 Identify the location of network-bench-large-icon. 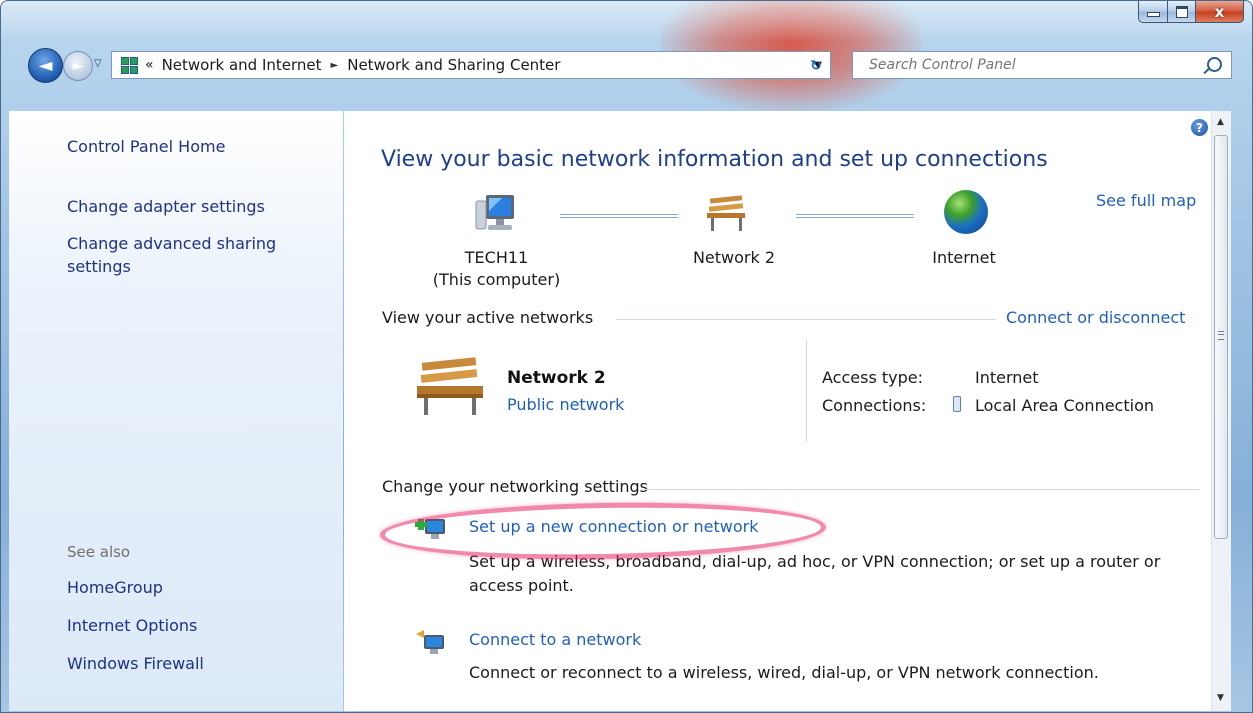
(450, 386).